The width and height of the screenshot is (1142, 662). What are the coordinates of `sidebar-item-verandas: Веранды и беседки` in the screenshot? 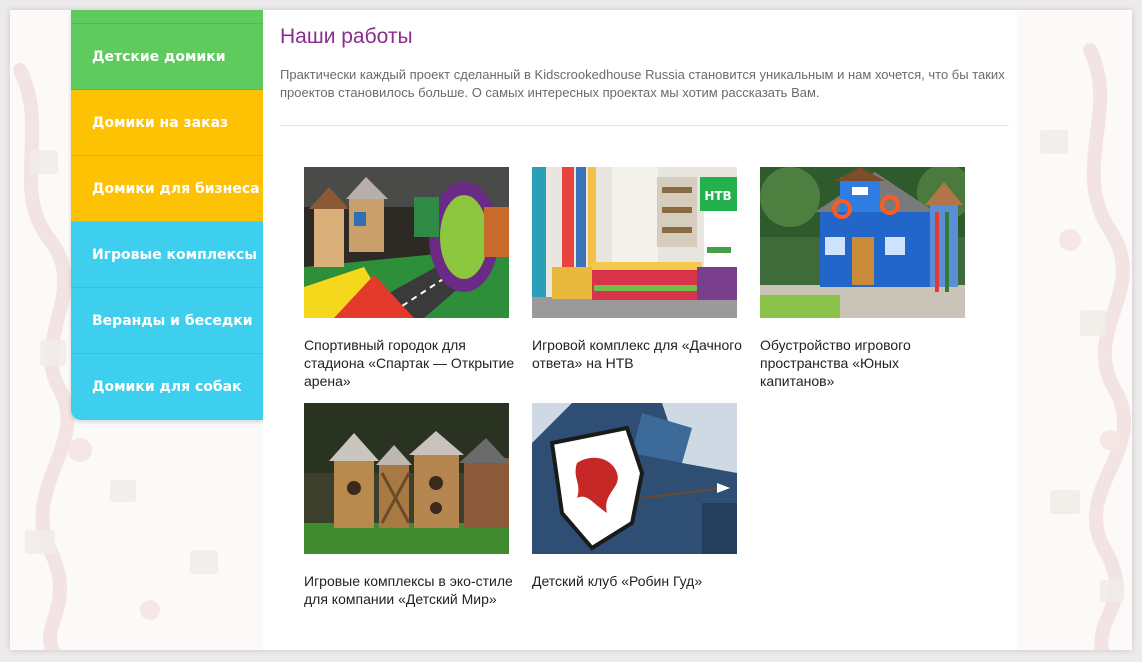 It's located at (167, 321).